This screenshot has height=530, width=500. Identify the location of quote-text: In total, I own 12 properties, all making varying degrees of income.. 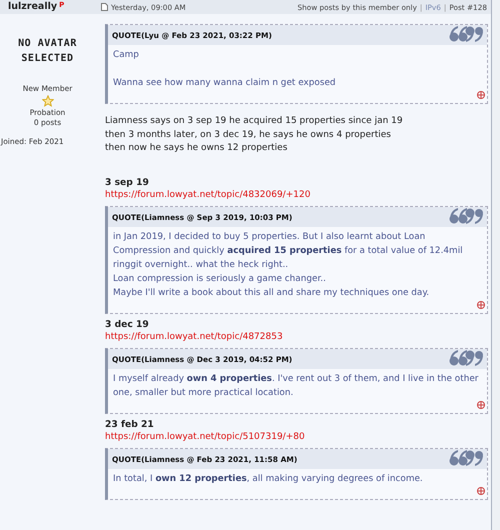
(268, 479).